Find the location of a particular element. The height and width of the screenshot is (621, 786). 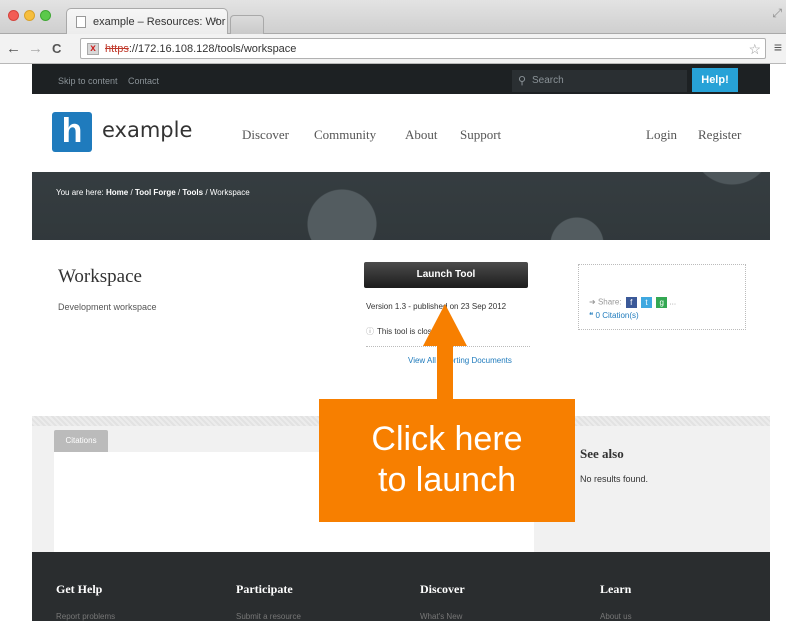

tab-title: example – Resources: Wor is located at coordinates (159, 22).